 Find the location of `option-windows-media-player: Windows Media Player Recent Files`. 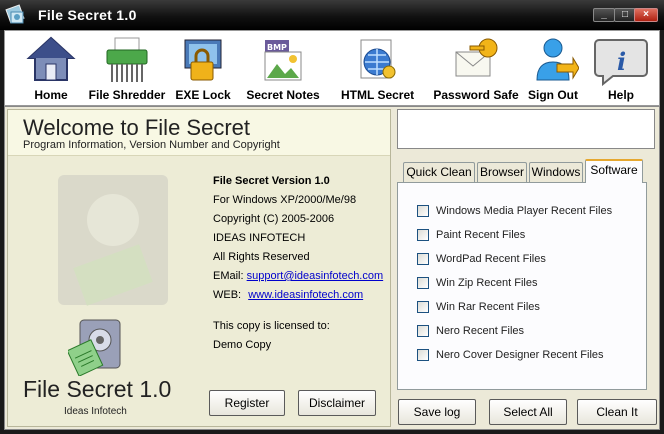

option-windows-media-player: Windows Media Player Recent Files is located at coordinates (514, 211).